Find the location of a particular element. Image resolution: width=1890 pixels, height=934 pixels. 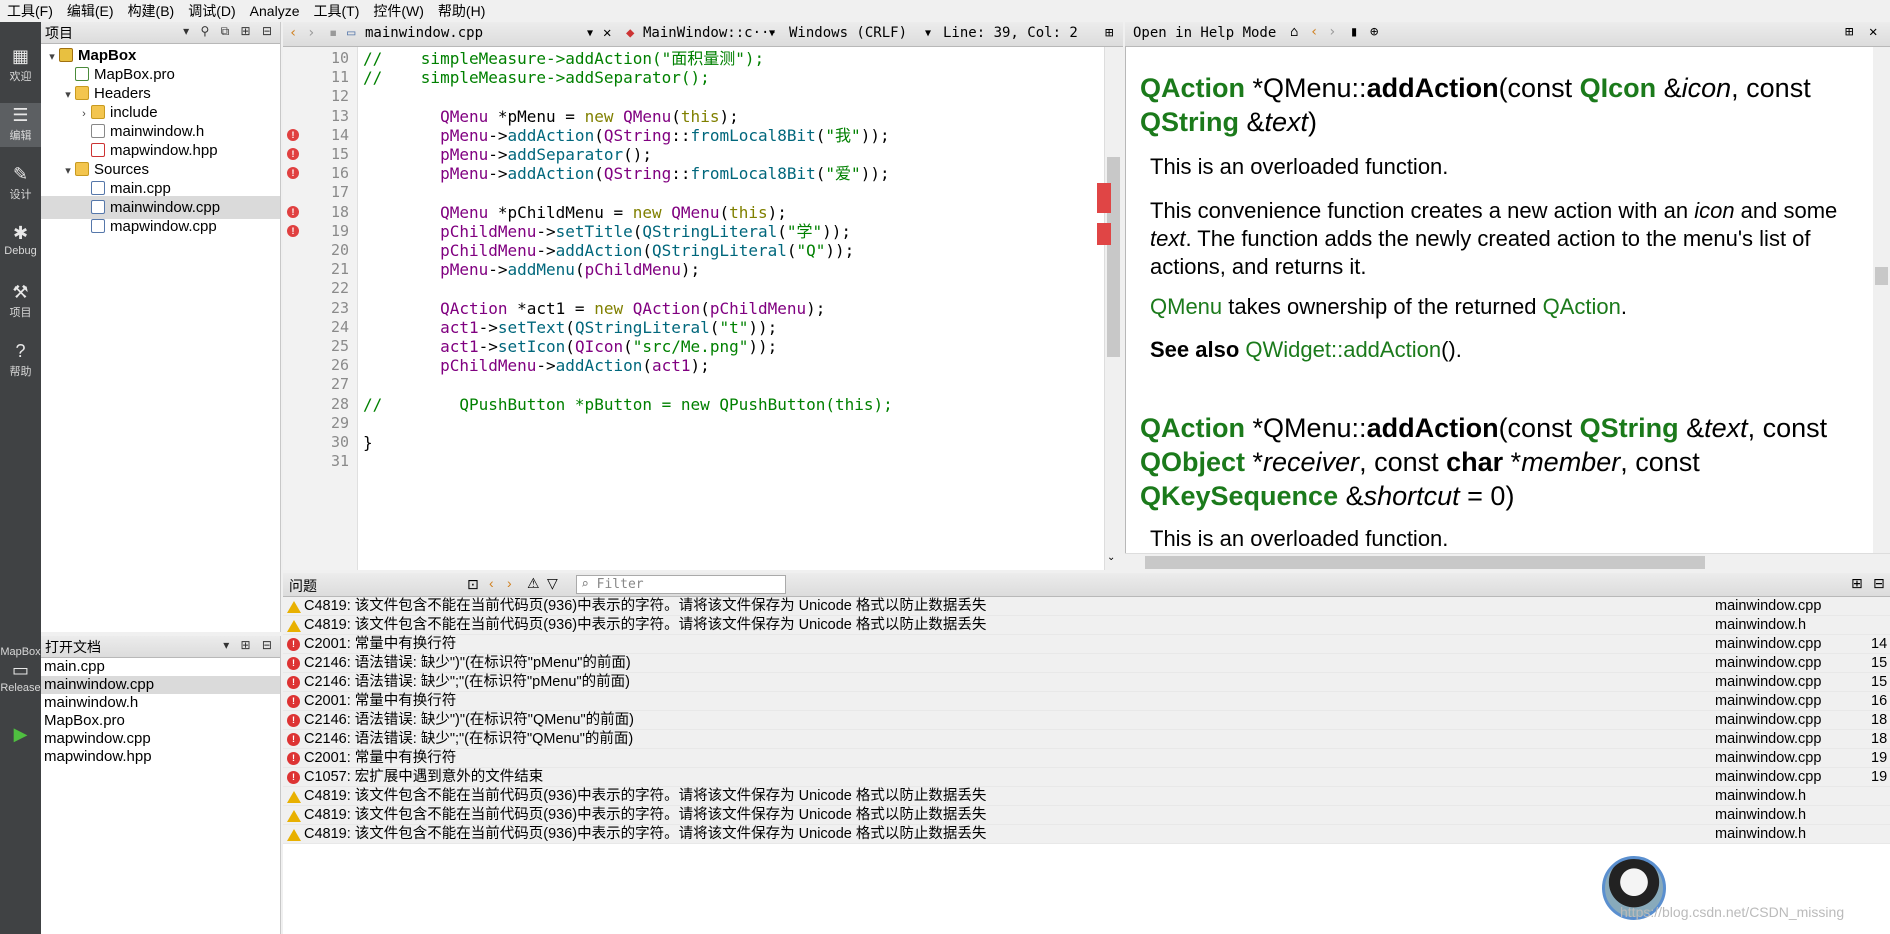

chevron-down-icon: ⌄ is located at coordinates (1111, 557).